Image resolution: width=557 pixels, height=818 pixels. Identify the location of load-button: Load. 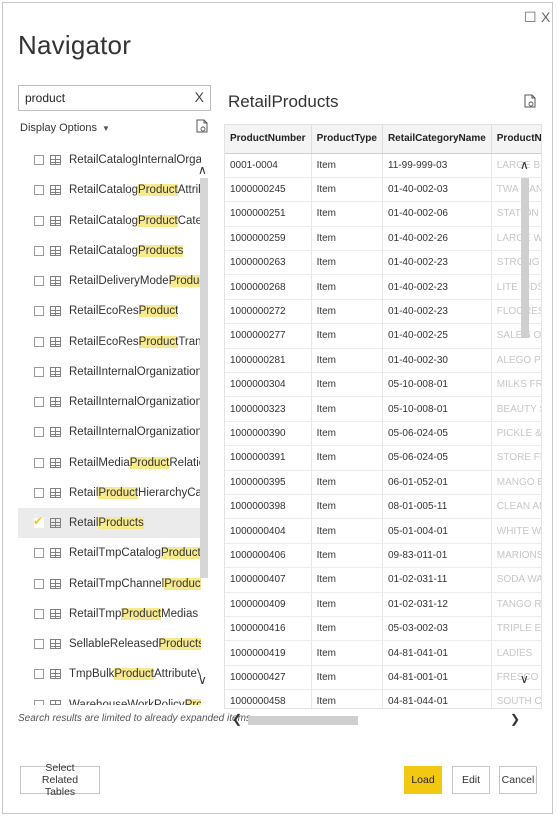
(423, 780).